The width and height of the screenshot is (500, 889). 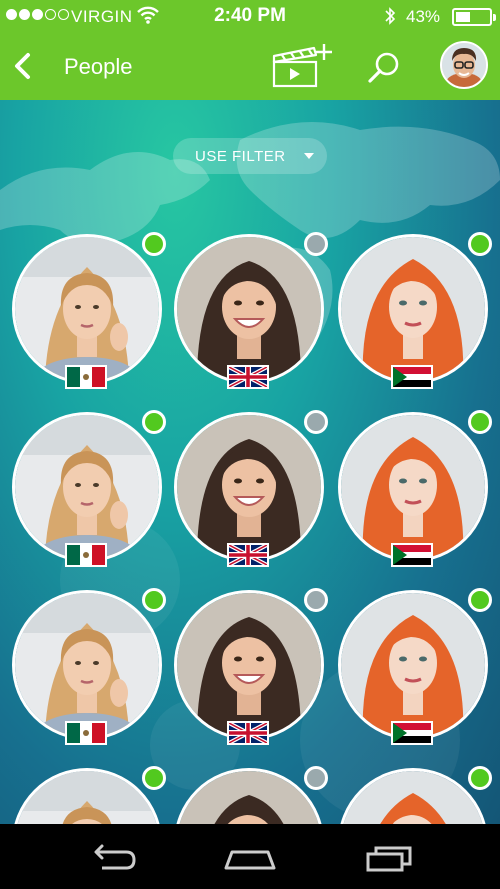 I want to click on app-bar: People, so click(x=250, y=66).